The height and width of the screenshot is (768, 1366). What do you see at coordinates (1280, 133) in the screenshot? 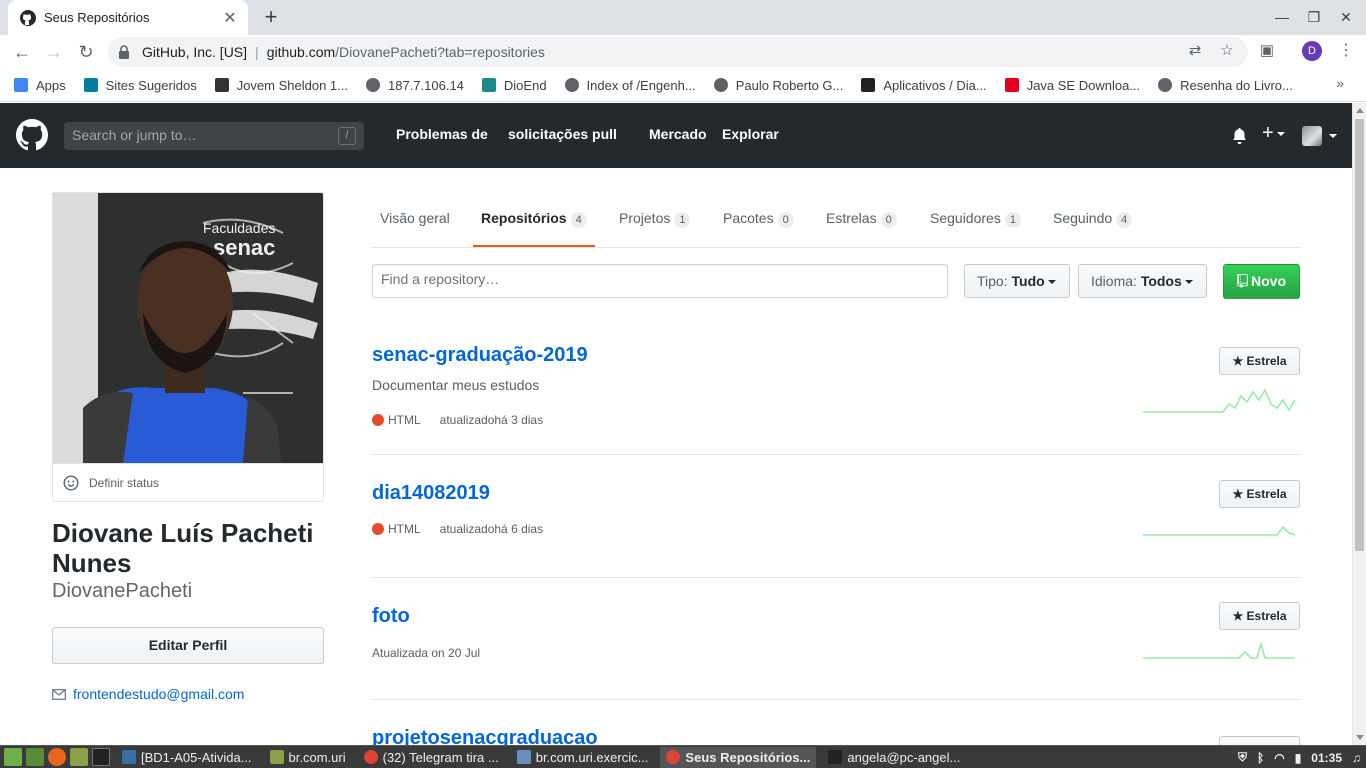
I see `chevron-down-icon` at bounding box center [1280, 133].